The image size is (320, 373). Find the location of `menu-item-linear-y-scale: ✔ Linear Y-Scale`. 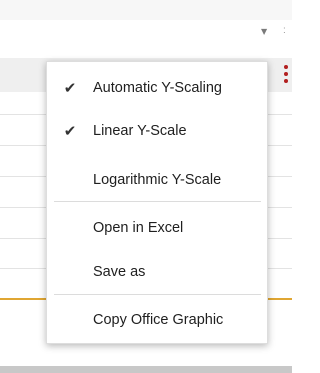

menu-item-linear-y-scale: ✔ Linear Y-Scale is located at coordinates (157, 131).